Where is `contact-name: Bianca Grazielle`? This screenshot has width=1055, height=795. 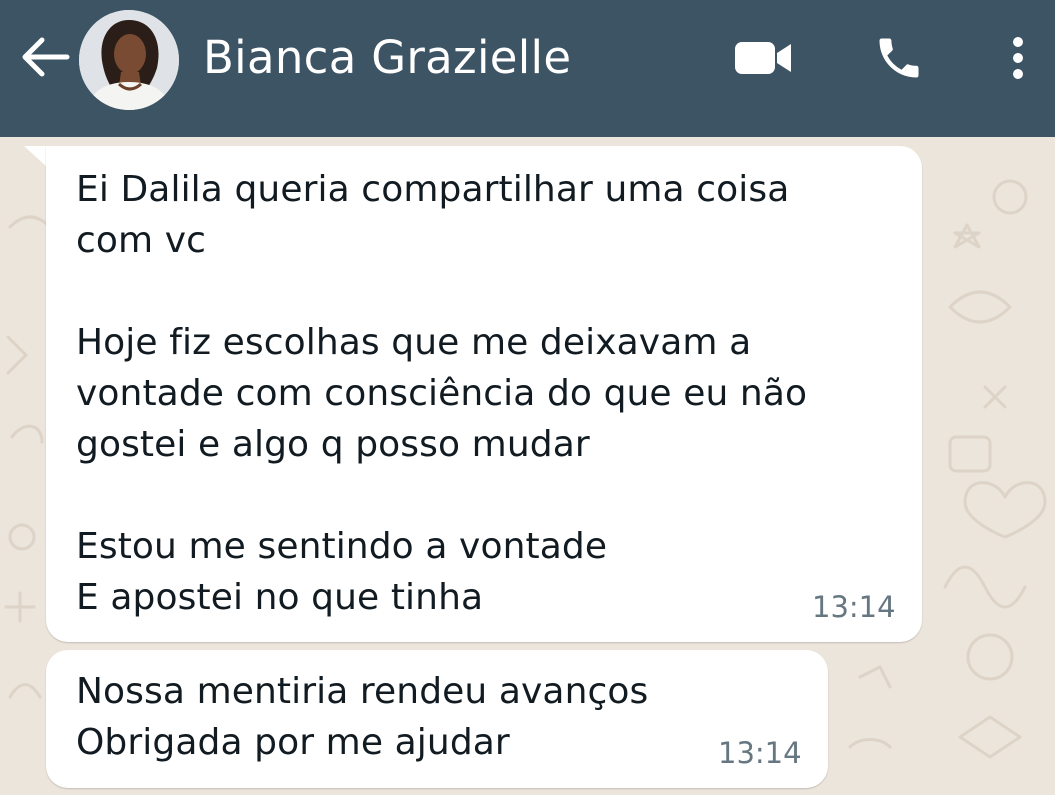
contact-name: Bianca Grazielle is located at coordinates (387, 58).